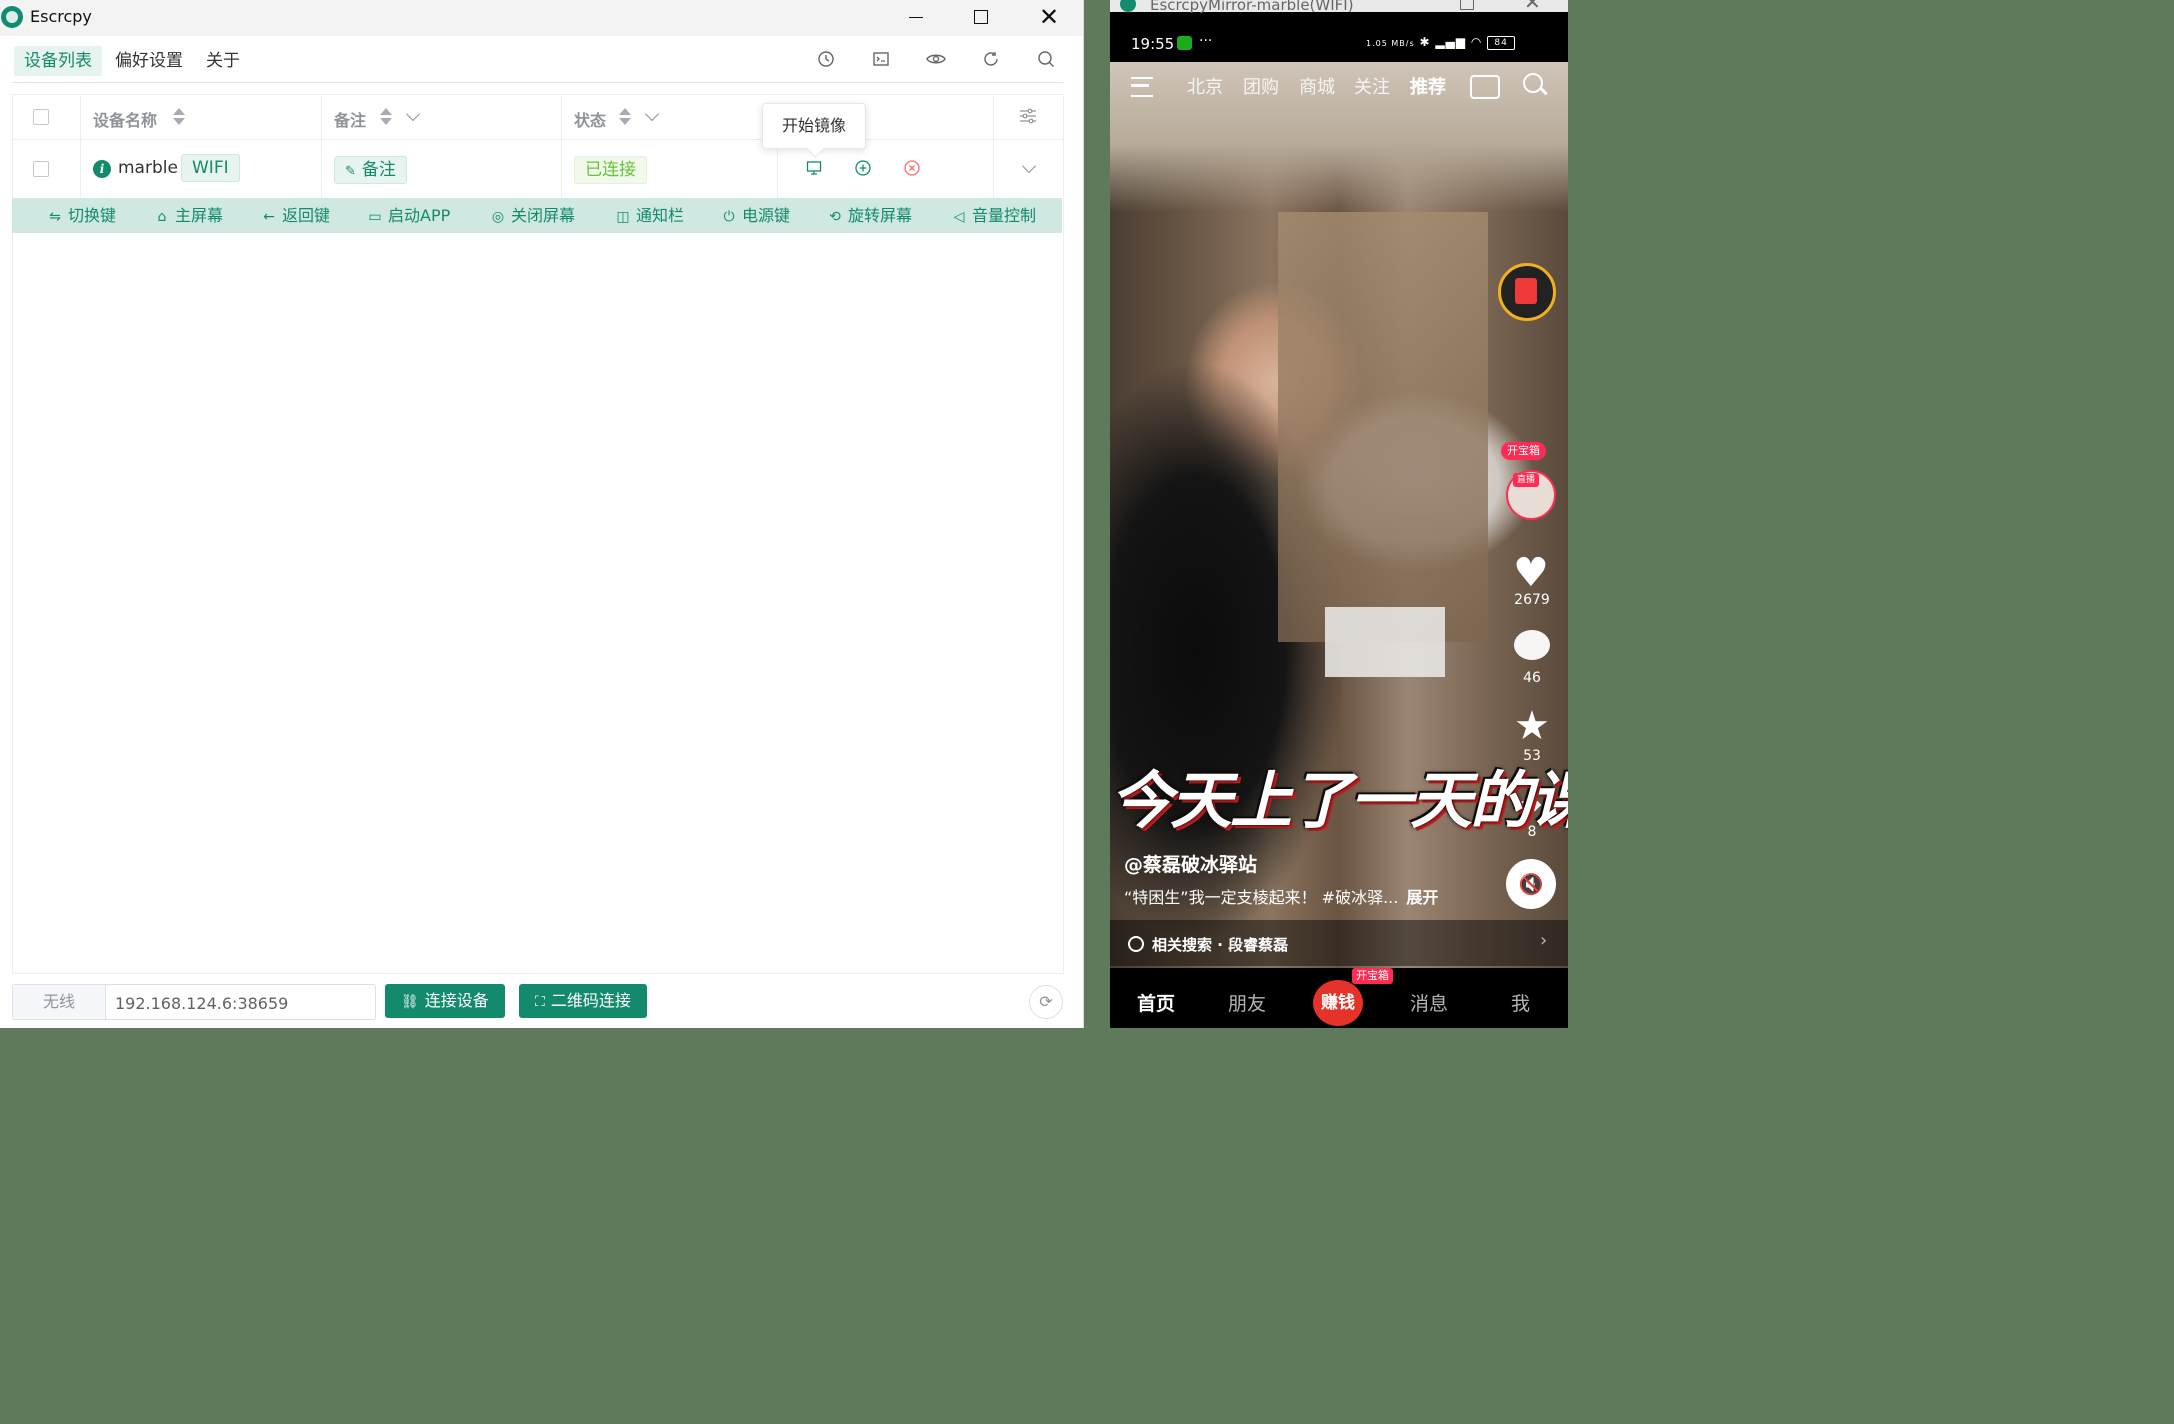 The width and height of the screenshot is (2174, 1424). I want to click on info-icon: i, so click(102, 169).